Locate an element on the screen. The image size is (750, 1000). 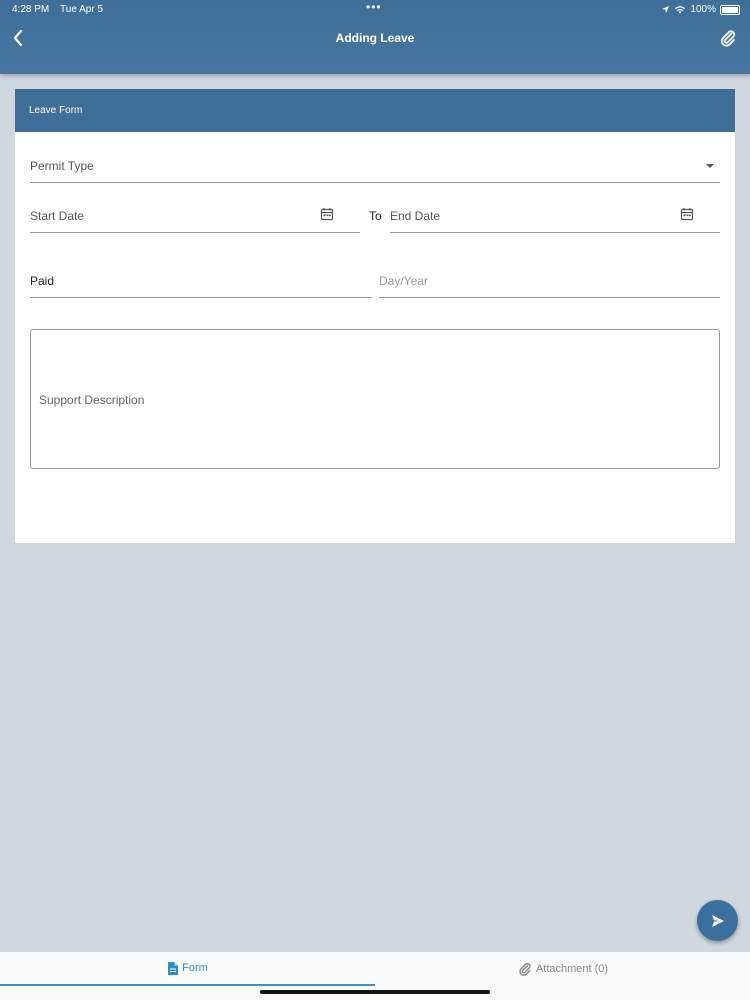
support-description-placeholder: Support Description is located at coordinates (92, 400).